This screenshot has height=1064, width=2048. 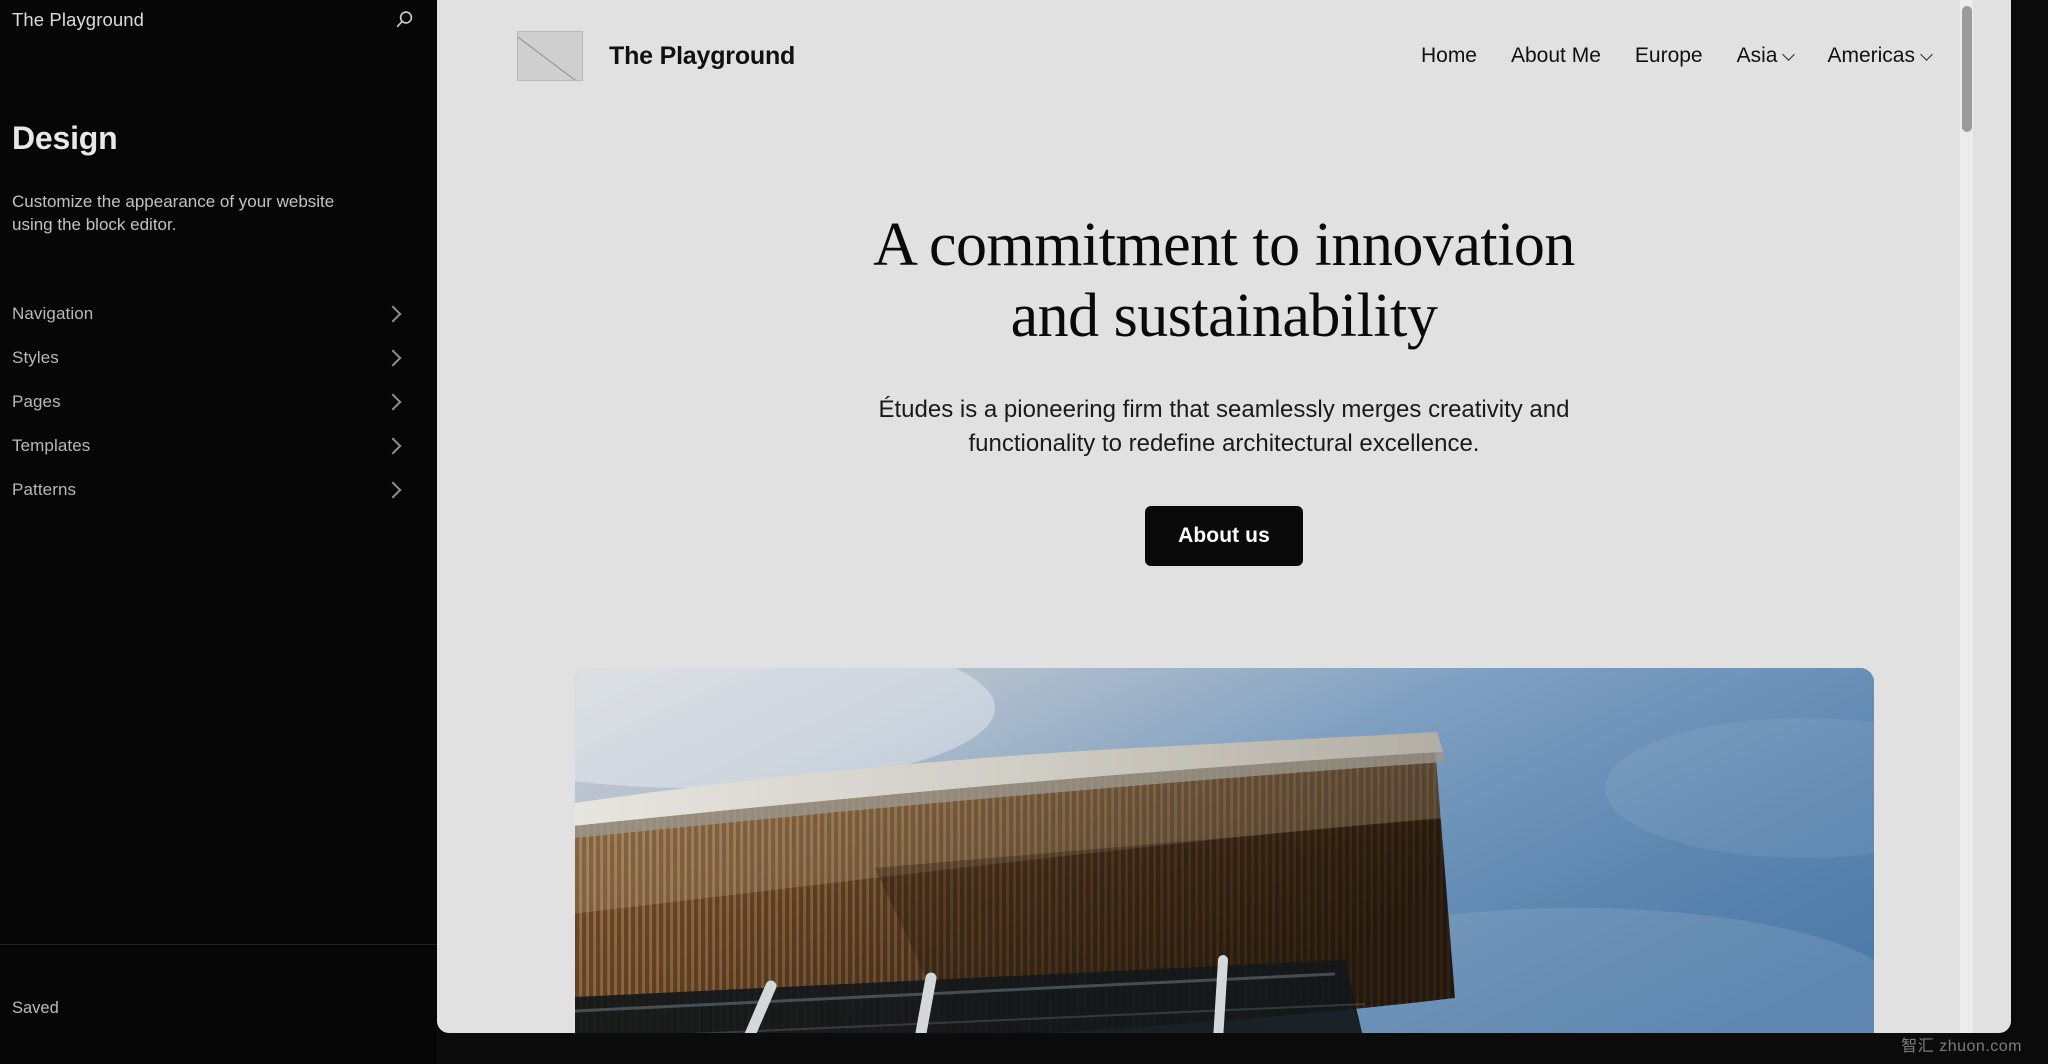 I want to click on sidebar-item-label: Styles, so click(x=35, y=358).